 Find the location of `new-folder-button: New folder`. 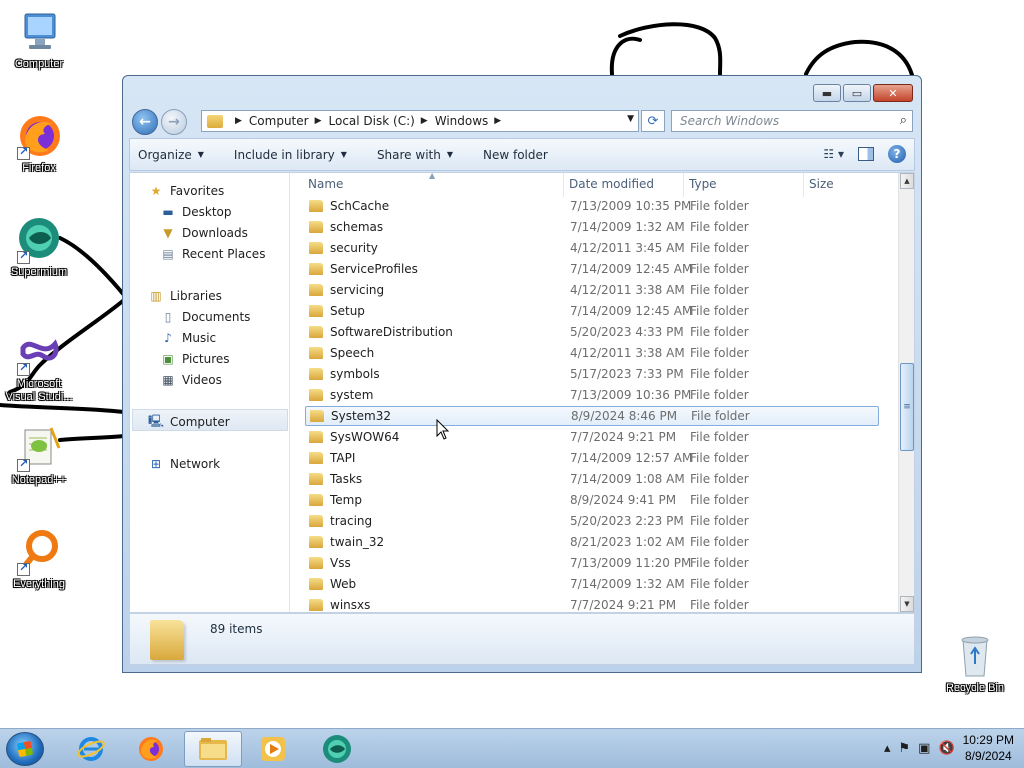

new-folder-button: New folder is located at coordinates (515, 155).